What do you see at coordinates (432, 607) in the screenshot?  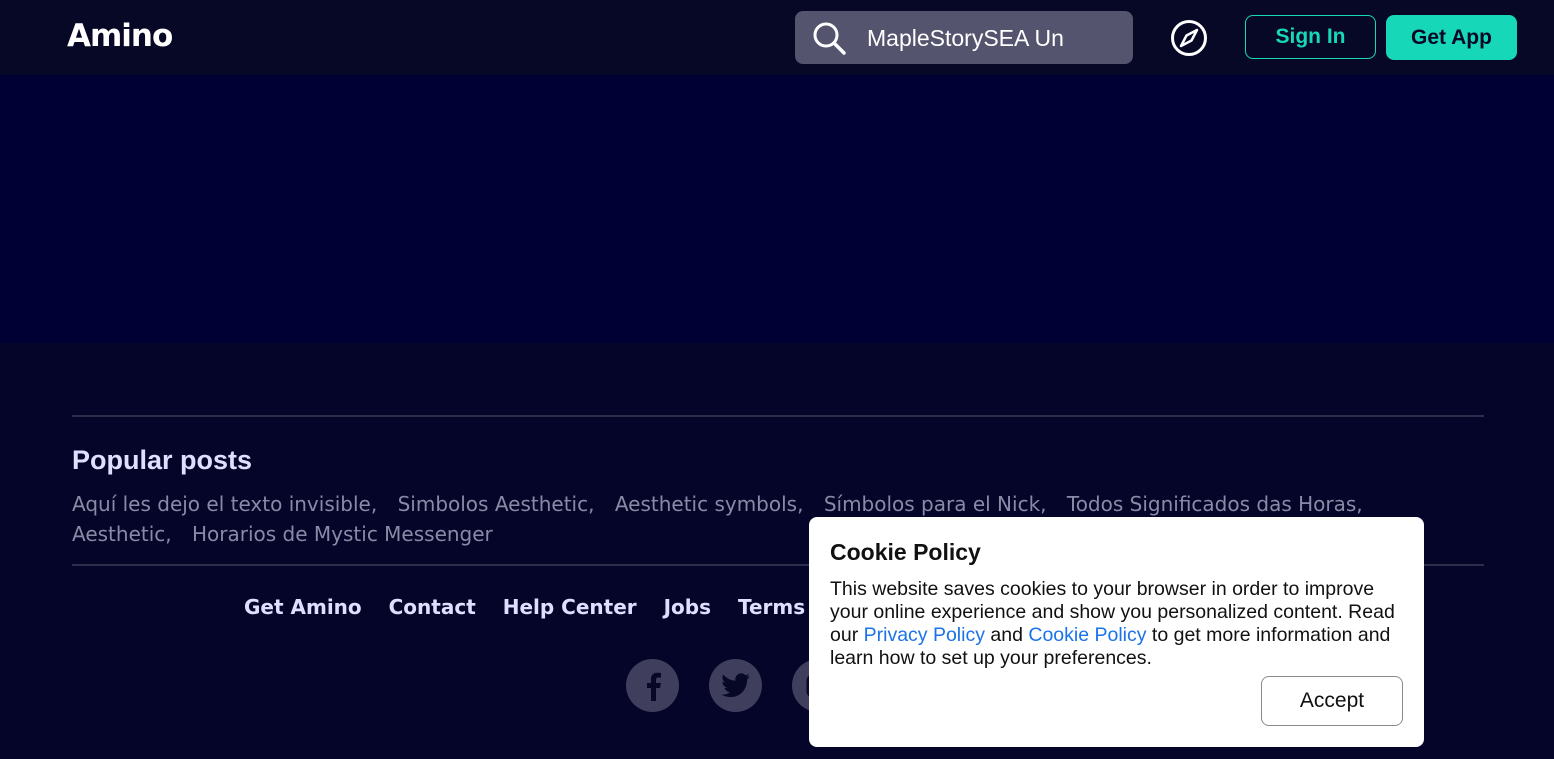 I see `footer-link-contact: Contact` at bounding box center [432, 607].